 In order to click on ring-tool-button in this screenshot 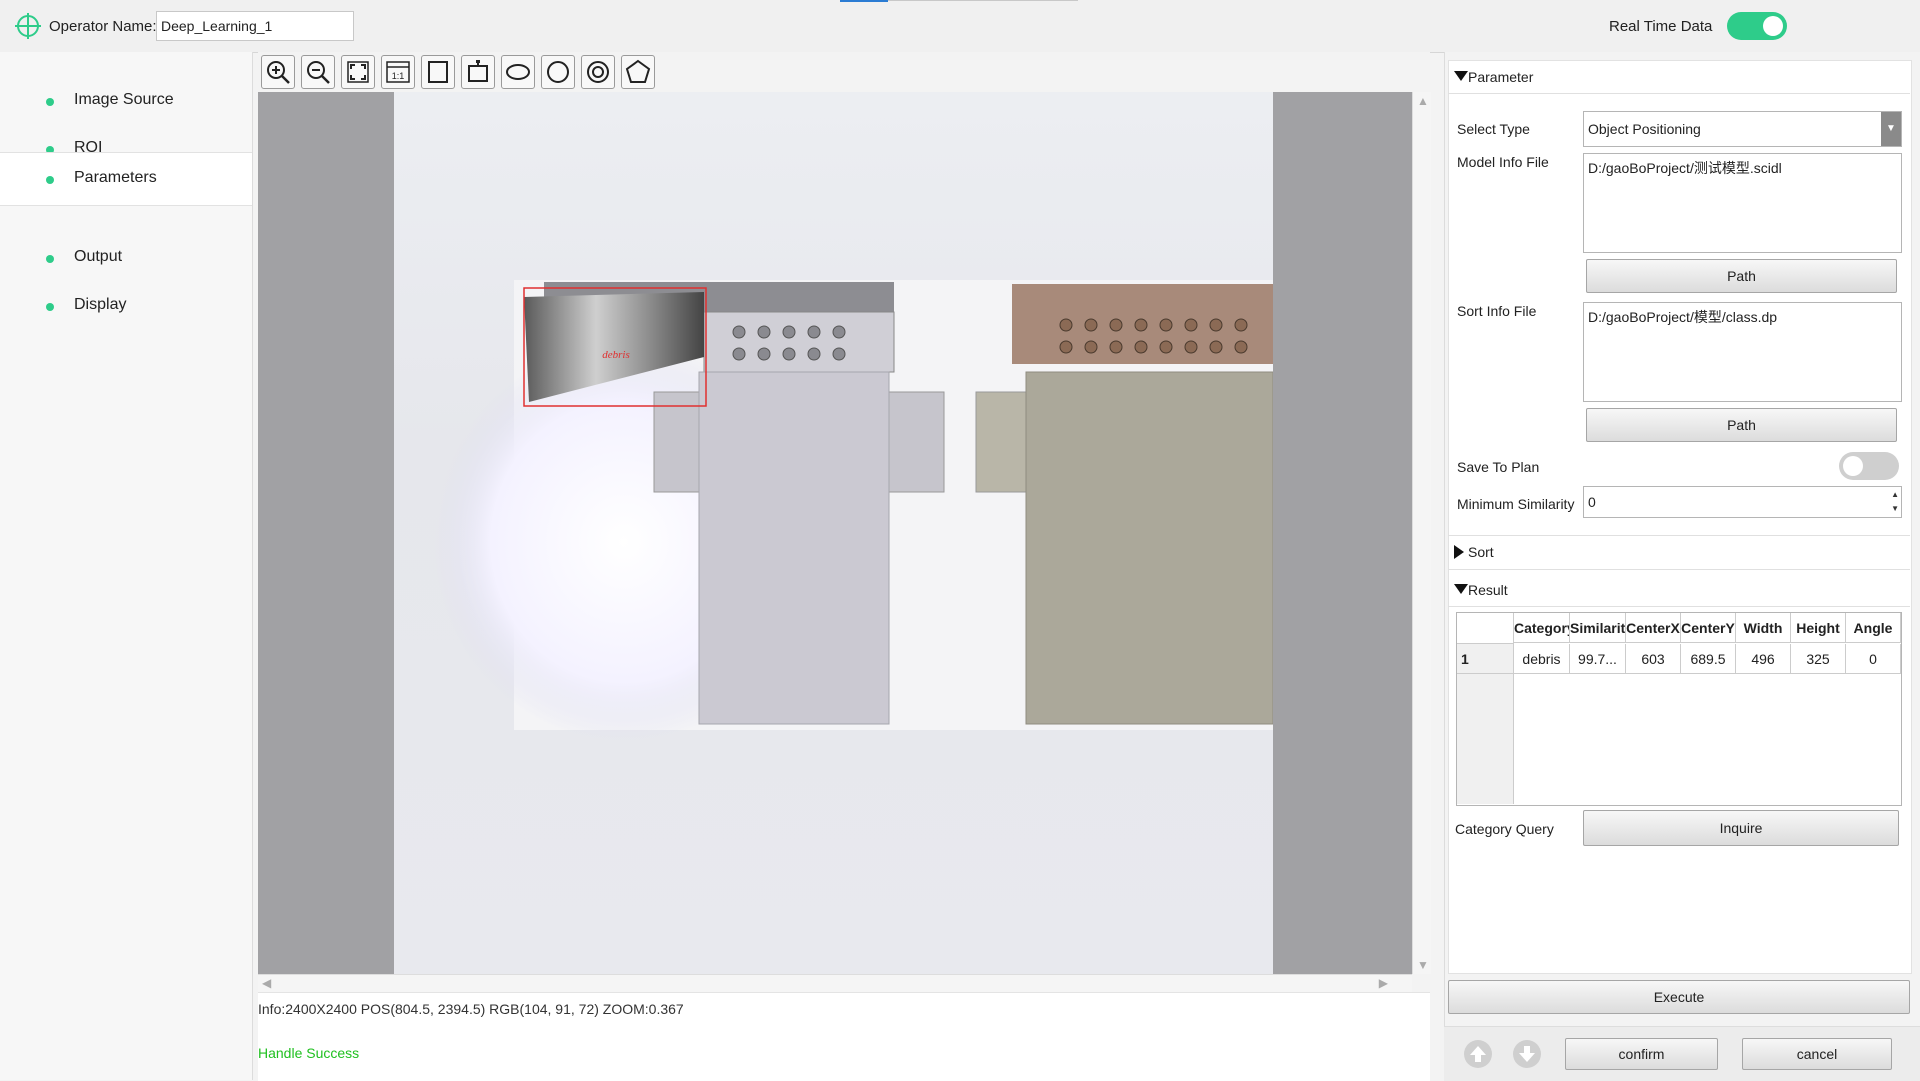, I will do `click(598, 72)`.